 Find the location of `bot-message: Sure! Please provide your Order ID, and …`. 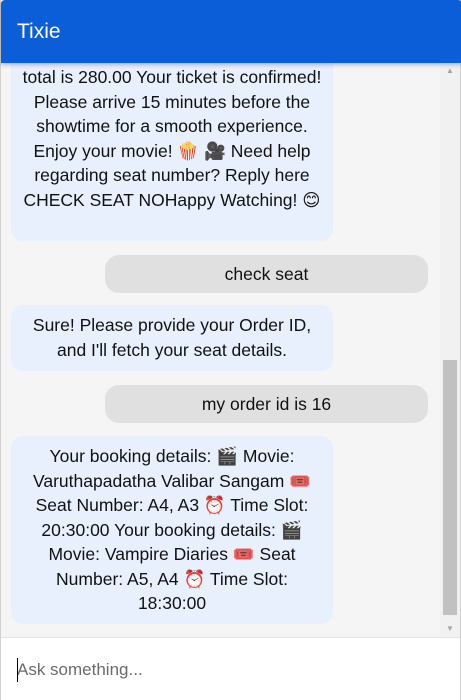

bot-message: Sure! Please provide your Order ID, and … is located at coordinates (172, 338).